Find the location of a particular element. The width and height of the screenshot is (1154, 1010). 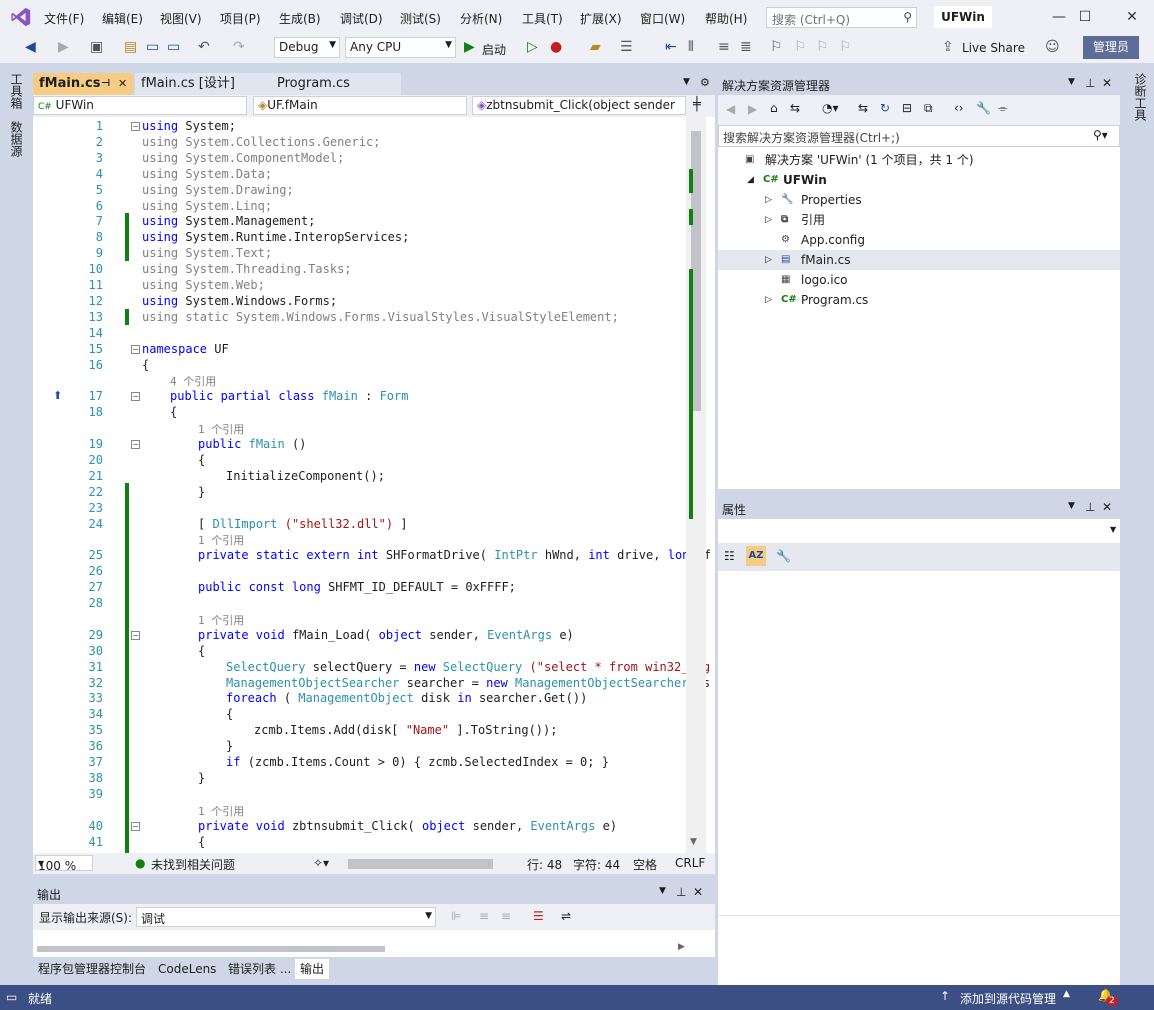

start-button: 启动 is located at coordinates (494, 49).